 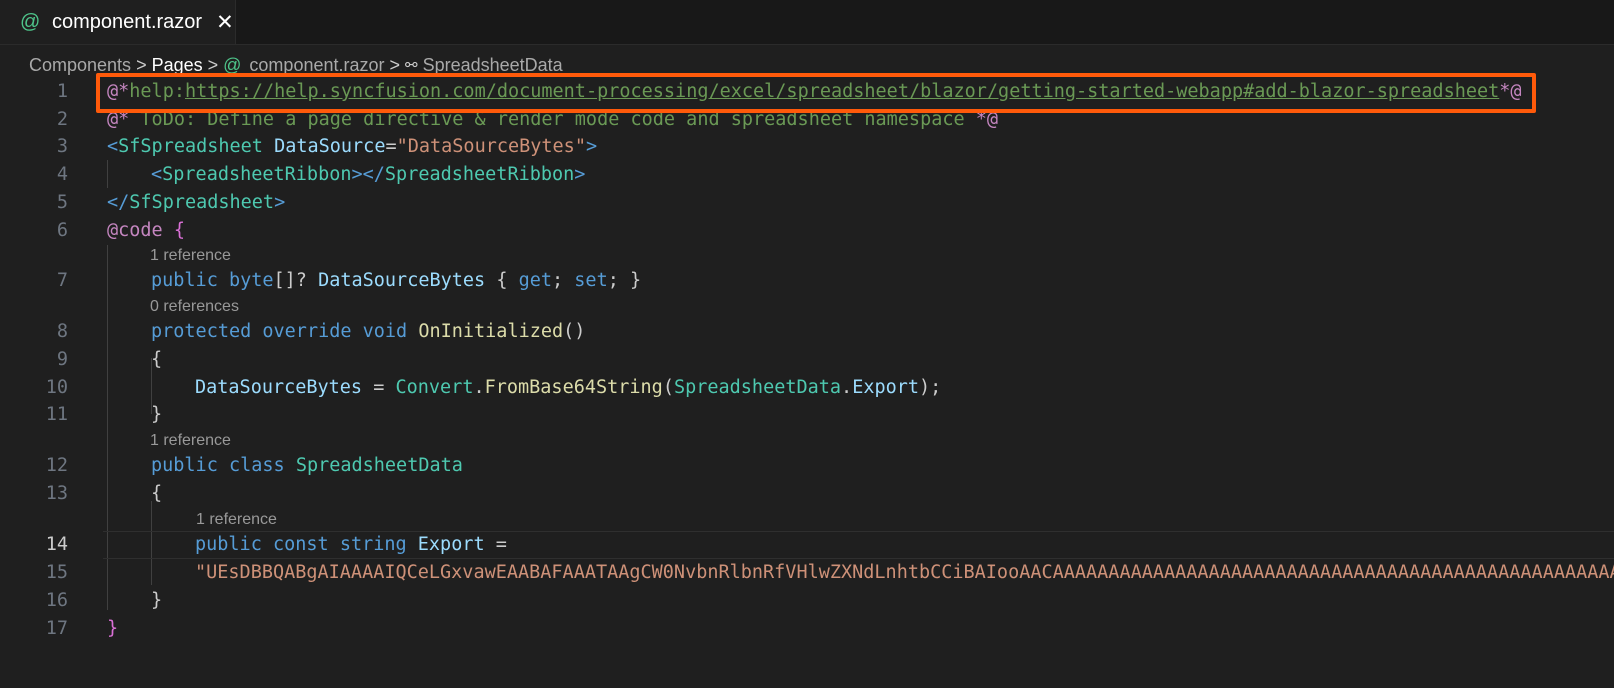 What do you see at coordinates (807, 494) in the screenshot?
I see `code-line-13: 13 {` at bounding box center [807, 494].